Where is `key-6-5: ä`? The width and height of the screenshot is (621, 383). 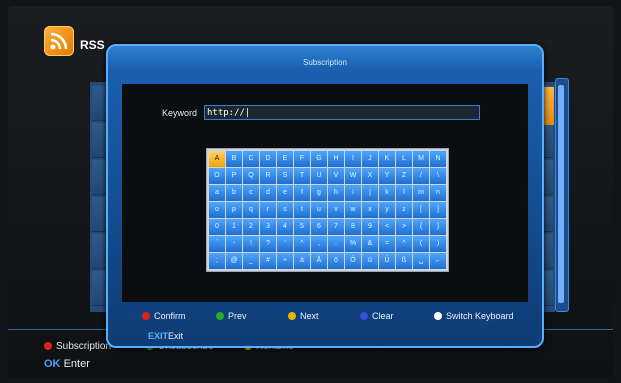
key-6-5: ä is located at coordinates (302, 261).